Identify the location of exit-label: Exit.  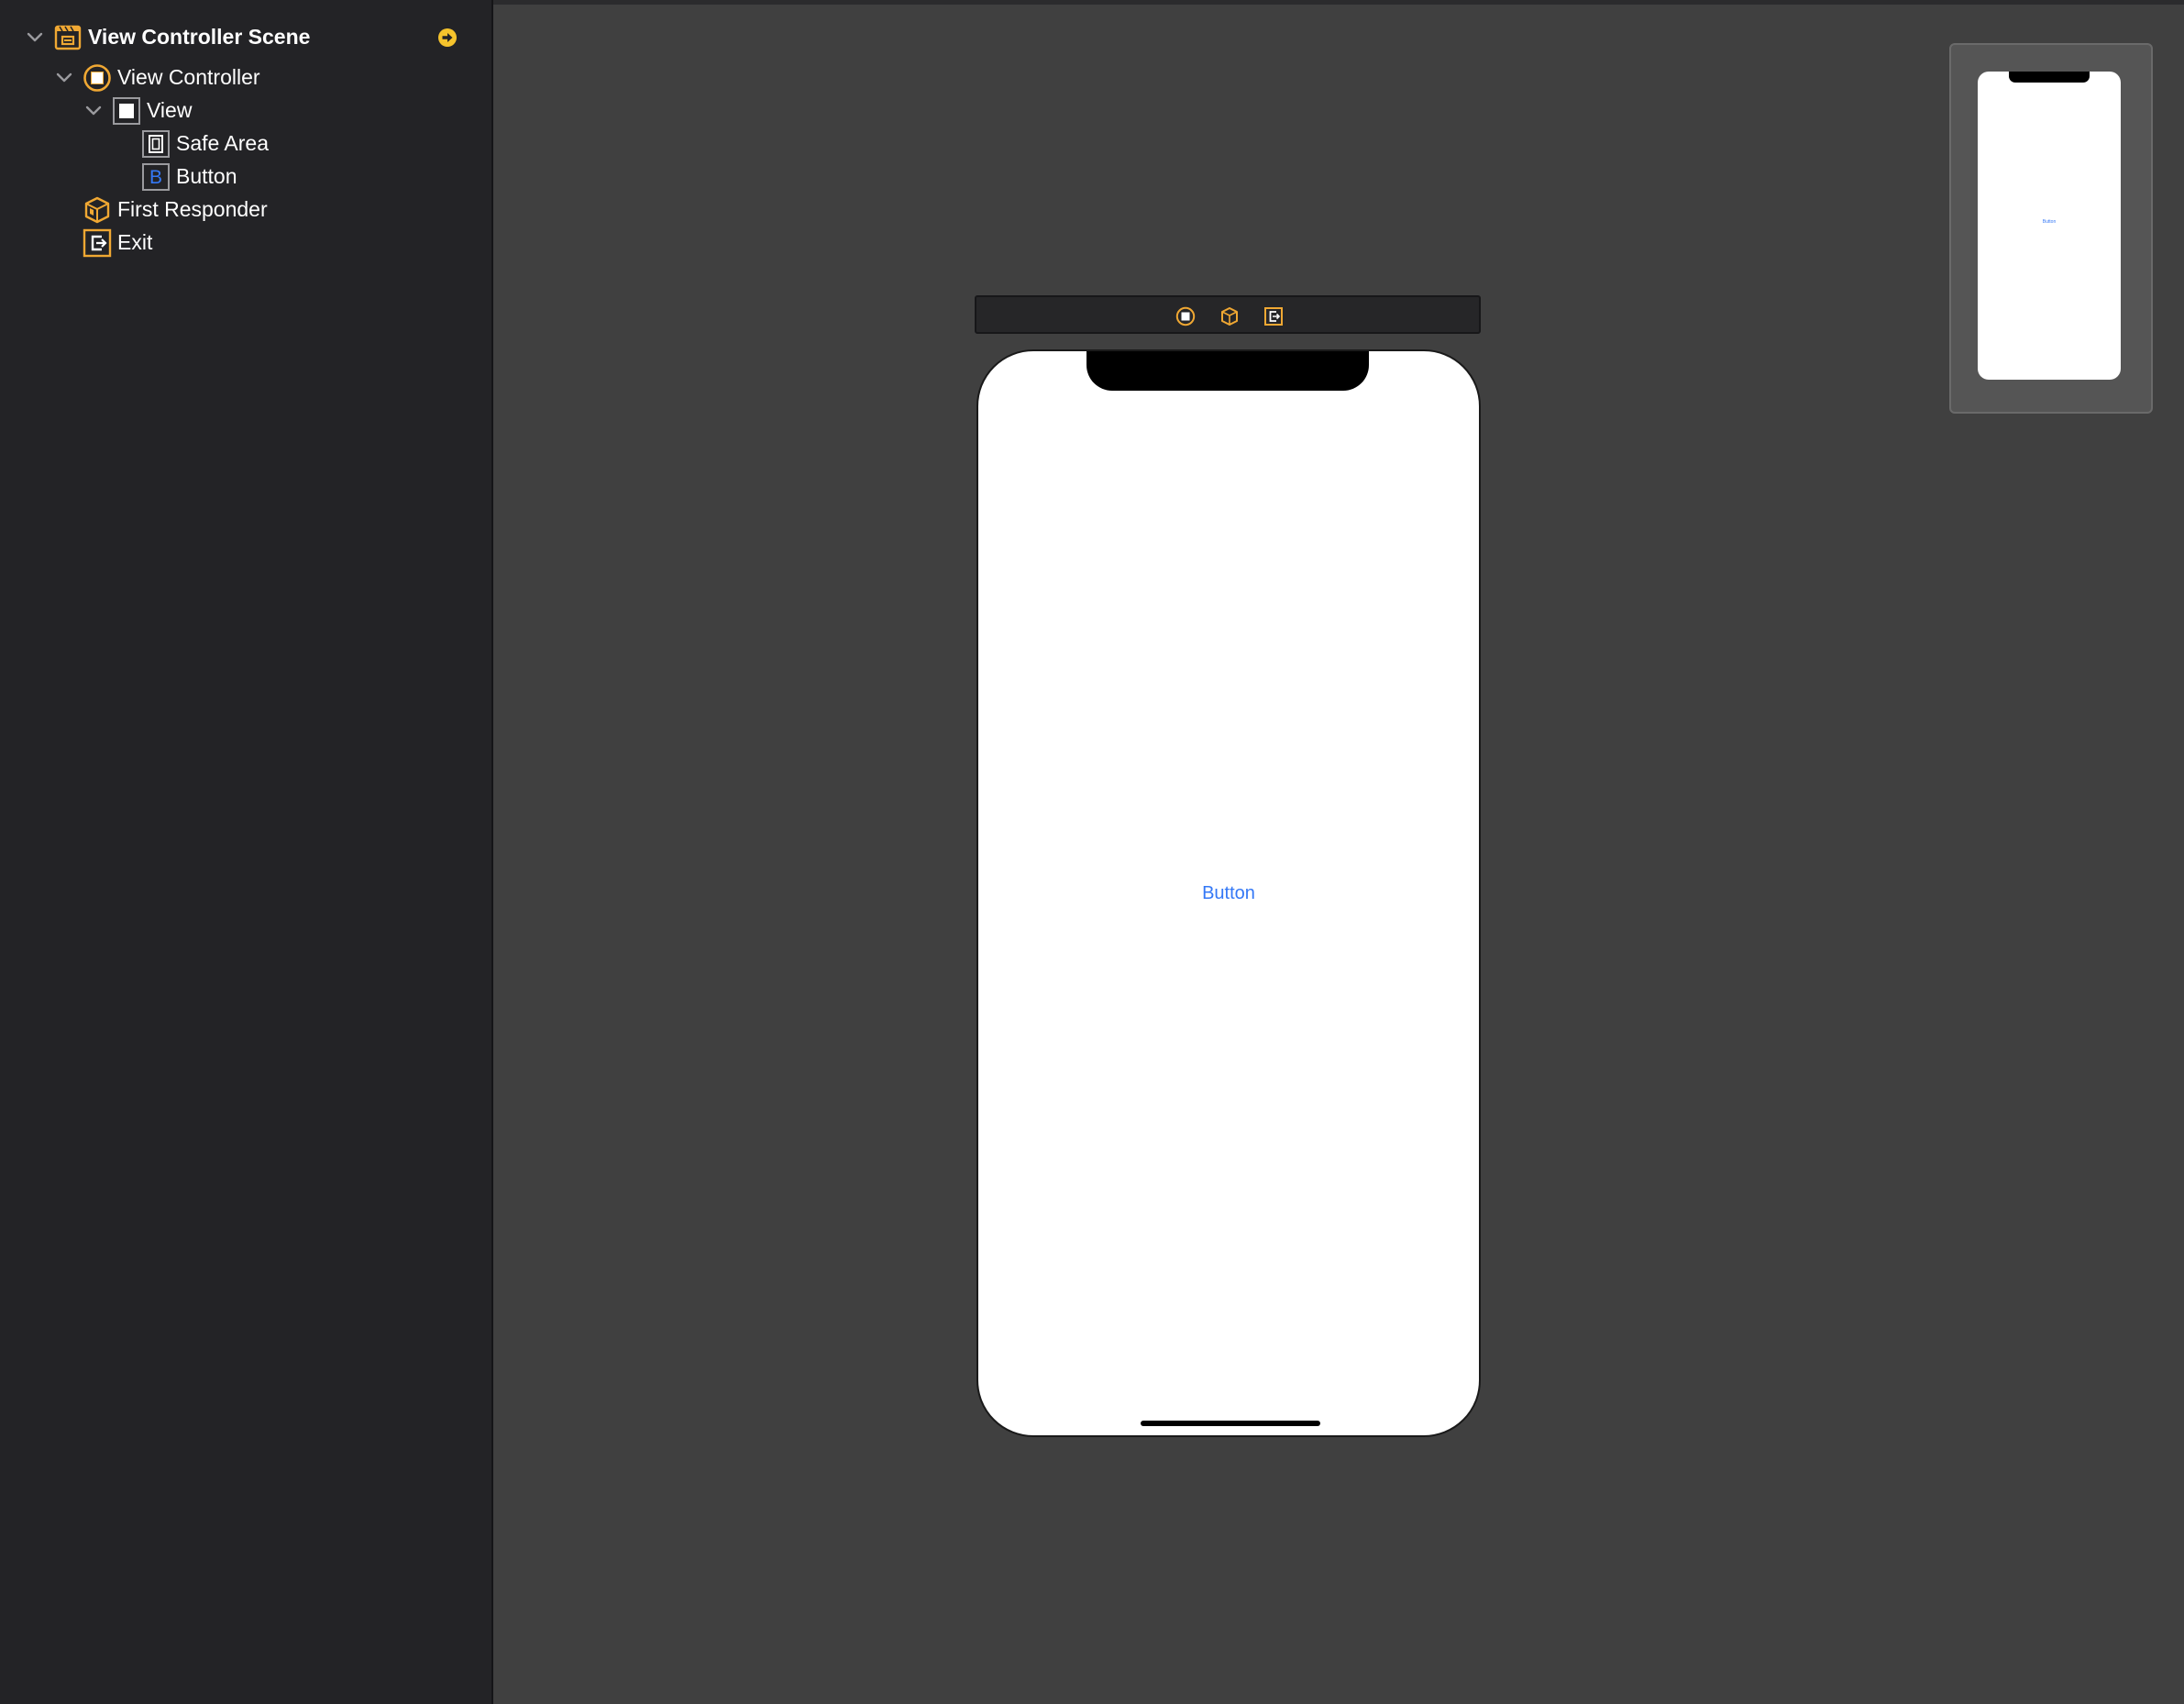
(135, 242).